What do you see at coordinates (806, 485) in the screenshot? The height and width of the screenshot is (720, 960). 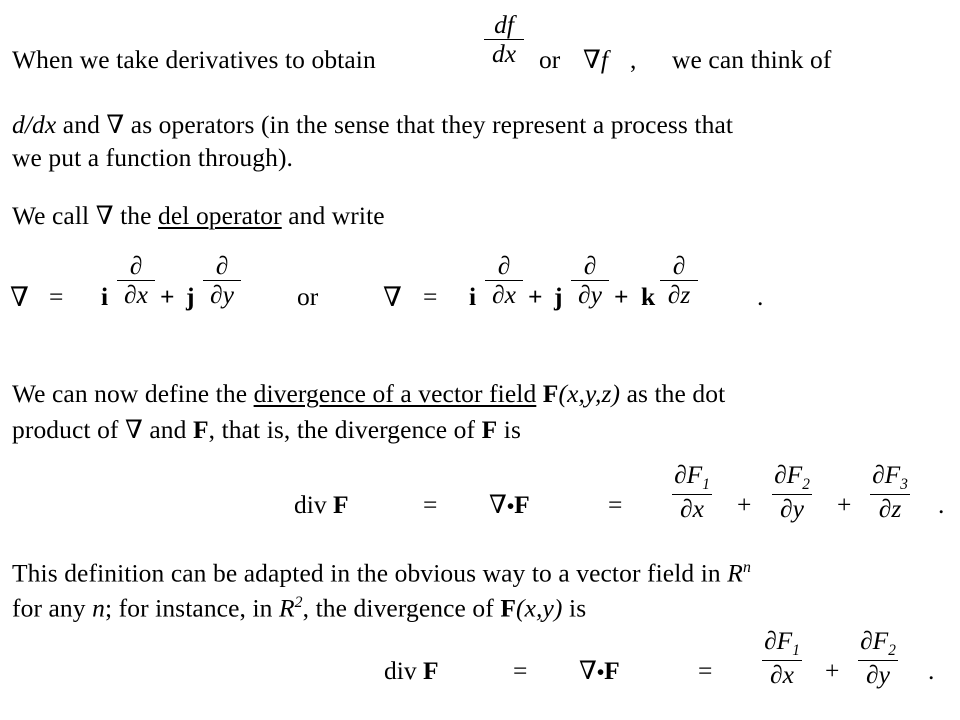 I see `eq-div3d-term-2-index: 2` at bounding box center [806, 485].